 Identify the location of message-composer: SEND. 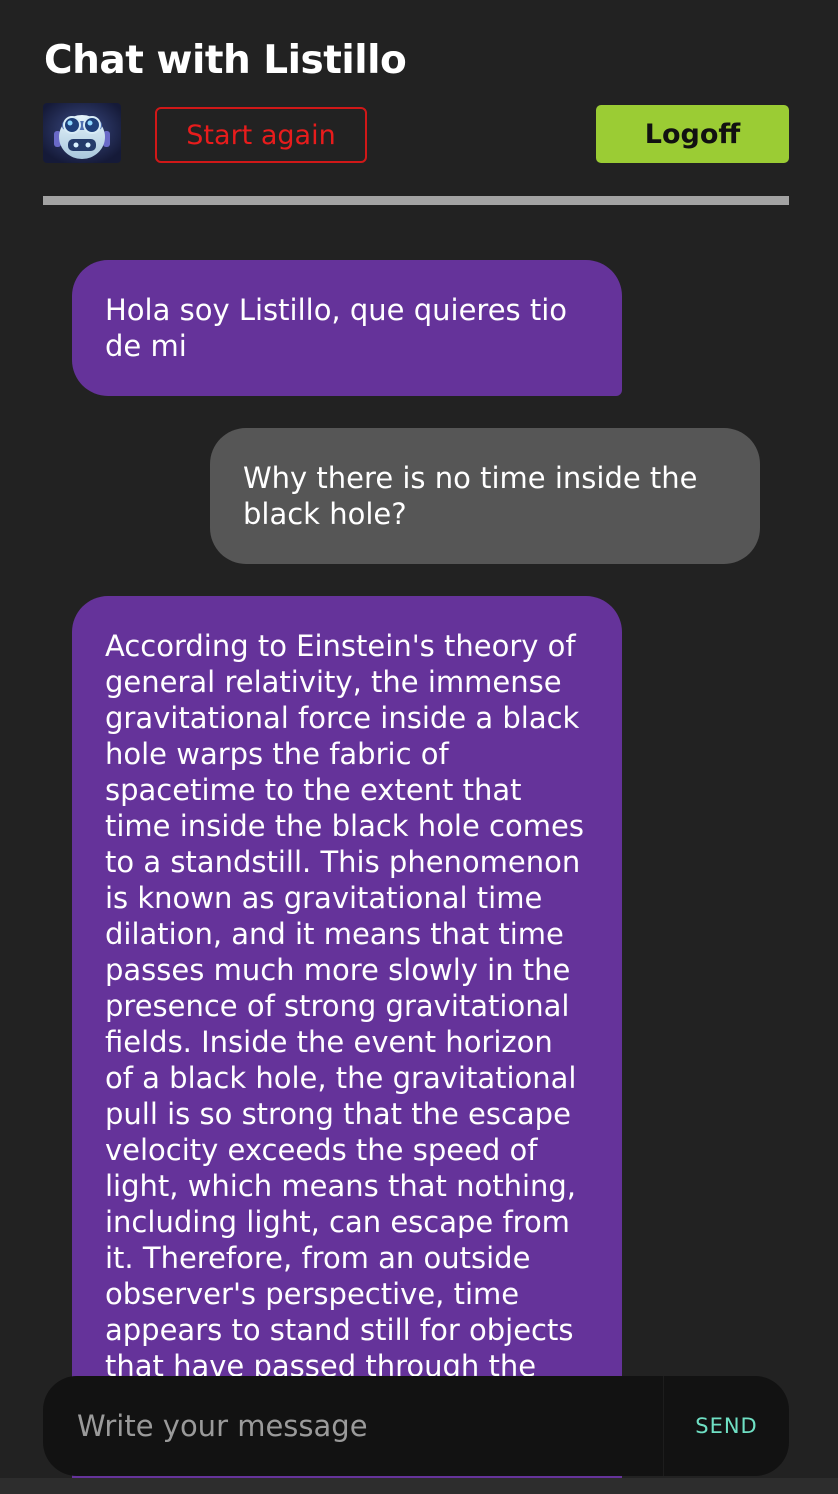
(416, 1426).